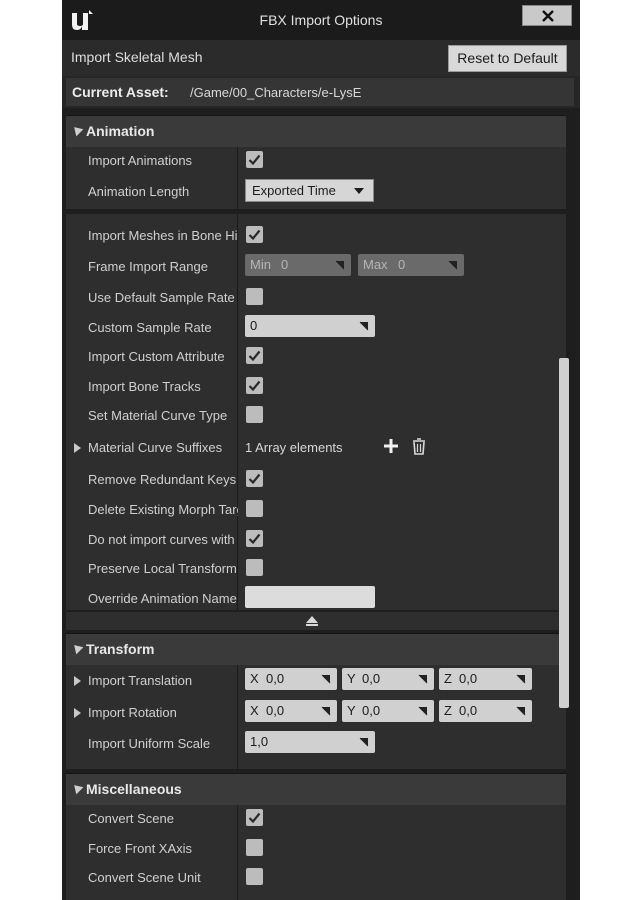 Image resolution: width=640 pixels, height=900 pixels. I want to click on rotation-x-field: X 0,0, so click(291, 711).